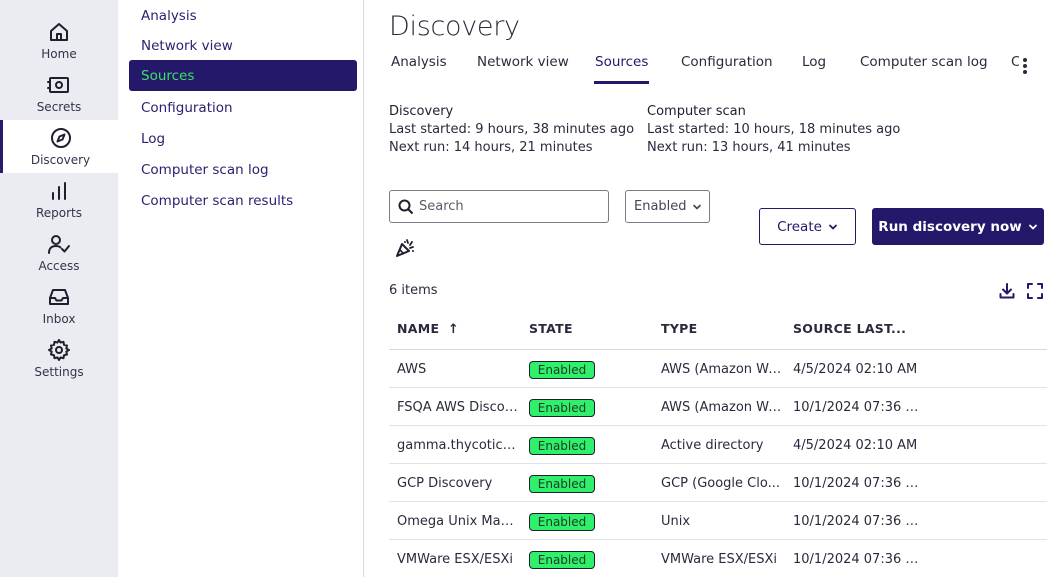 This screenshot has height=577, width=1059. What do you see at coordinates (512, 129) in the screenshot?
I see `discovery-last-started: Last started: 9 hours, 38 minutes ago` at bounding box center [512, 129].